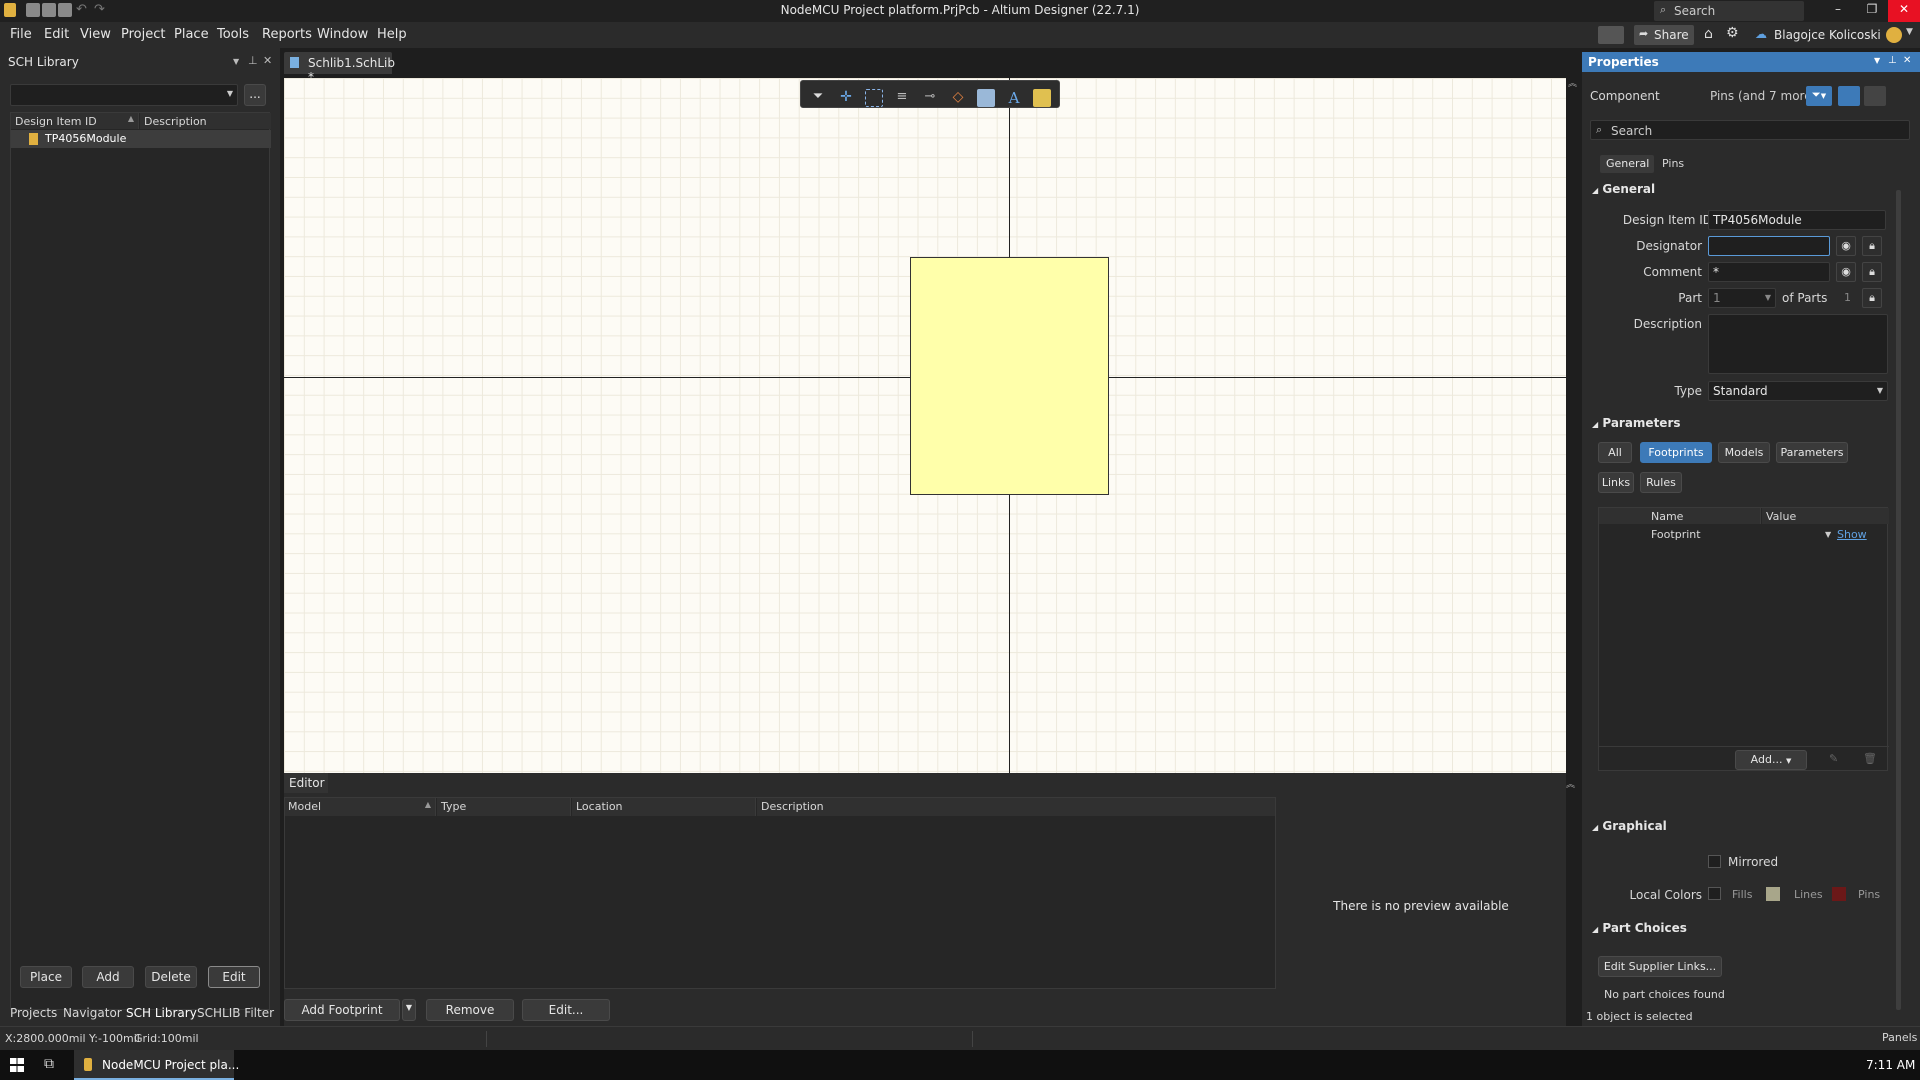 The width and height of the screenshot is (1920, 1080). Describe the element at coordinates (1636, 423) in the screenshot. I see `parameters-section-header: ◢ Parameters` at that location.